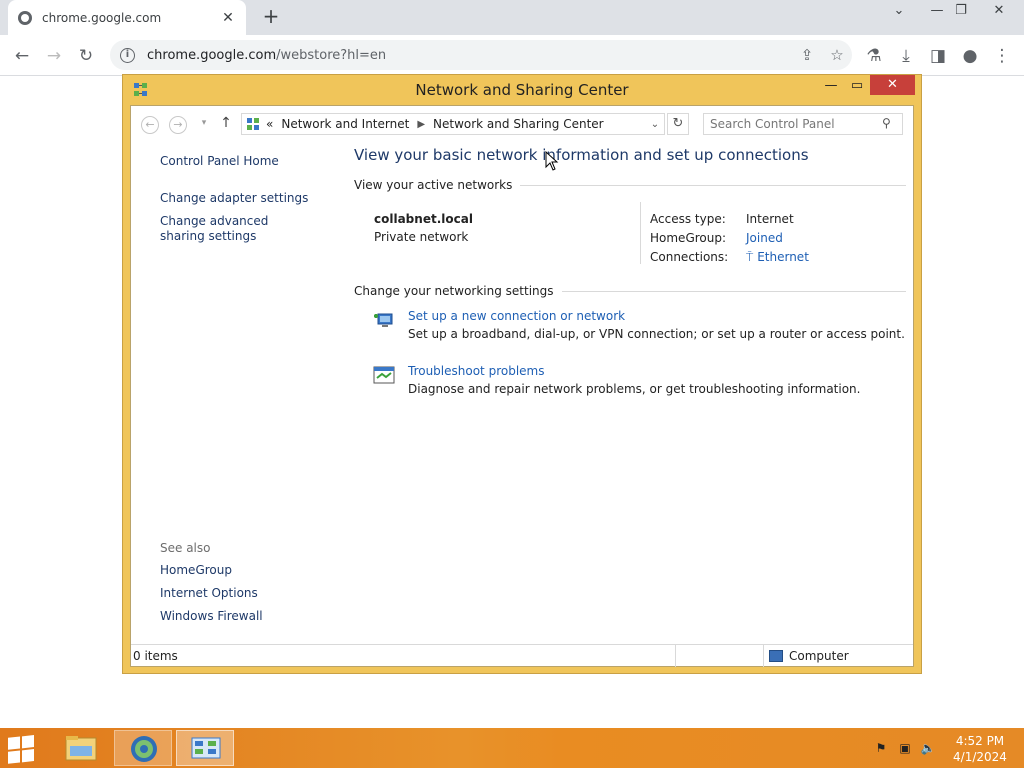 Image resolution: width=1024 pixels, height=768 pixels. I want to click on tab-search-icon: ⌄, so click(899, 12).